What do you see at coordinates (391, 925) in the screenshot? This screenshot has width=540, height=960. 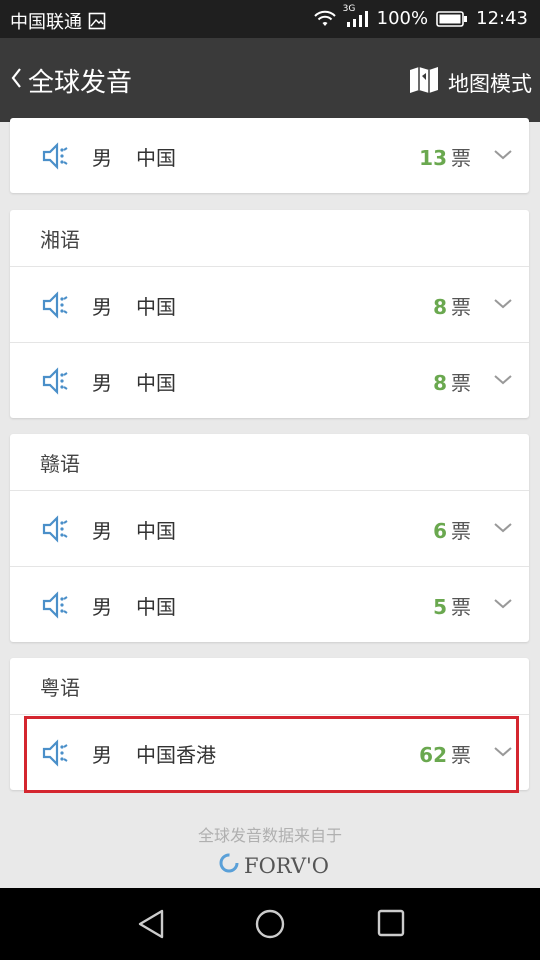 I see `square-recents-icon` at bounding box center [391, 925].